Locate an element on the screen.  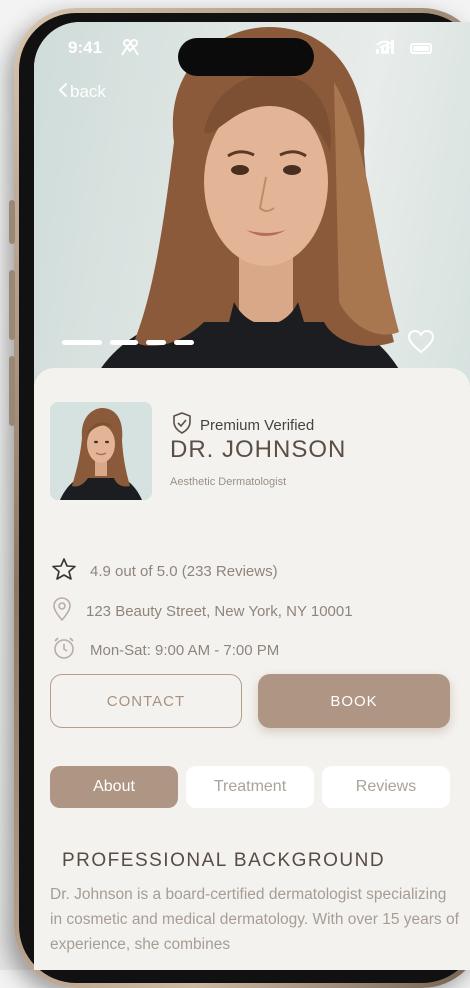
hours-text: Mon-Sat: 9:00 AM - 7:00 PM is located at coordinates (185, 650).